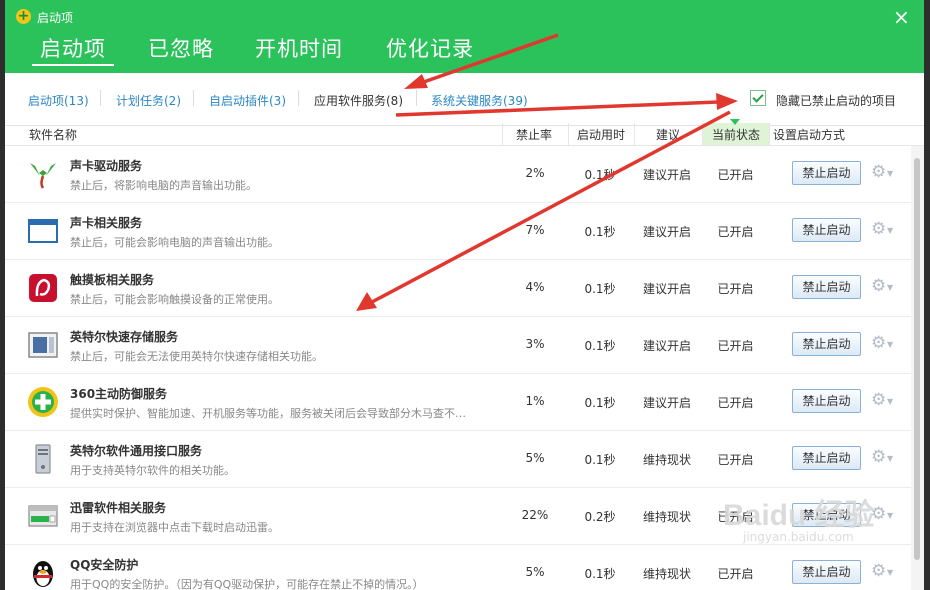  I want to click on col-time: 启动用时, so click(601, 134).